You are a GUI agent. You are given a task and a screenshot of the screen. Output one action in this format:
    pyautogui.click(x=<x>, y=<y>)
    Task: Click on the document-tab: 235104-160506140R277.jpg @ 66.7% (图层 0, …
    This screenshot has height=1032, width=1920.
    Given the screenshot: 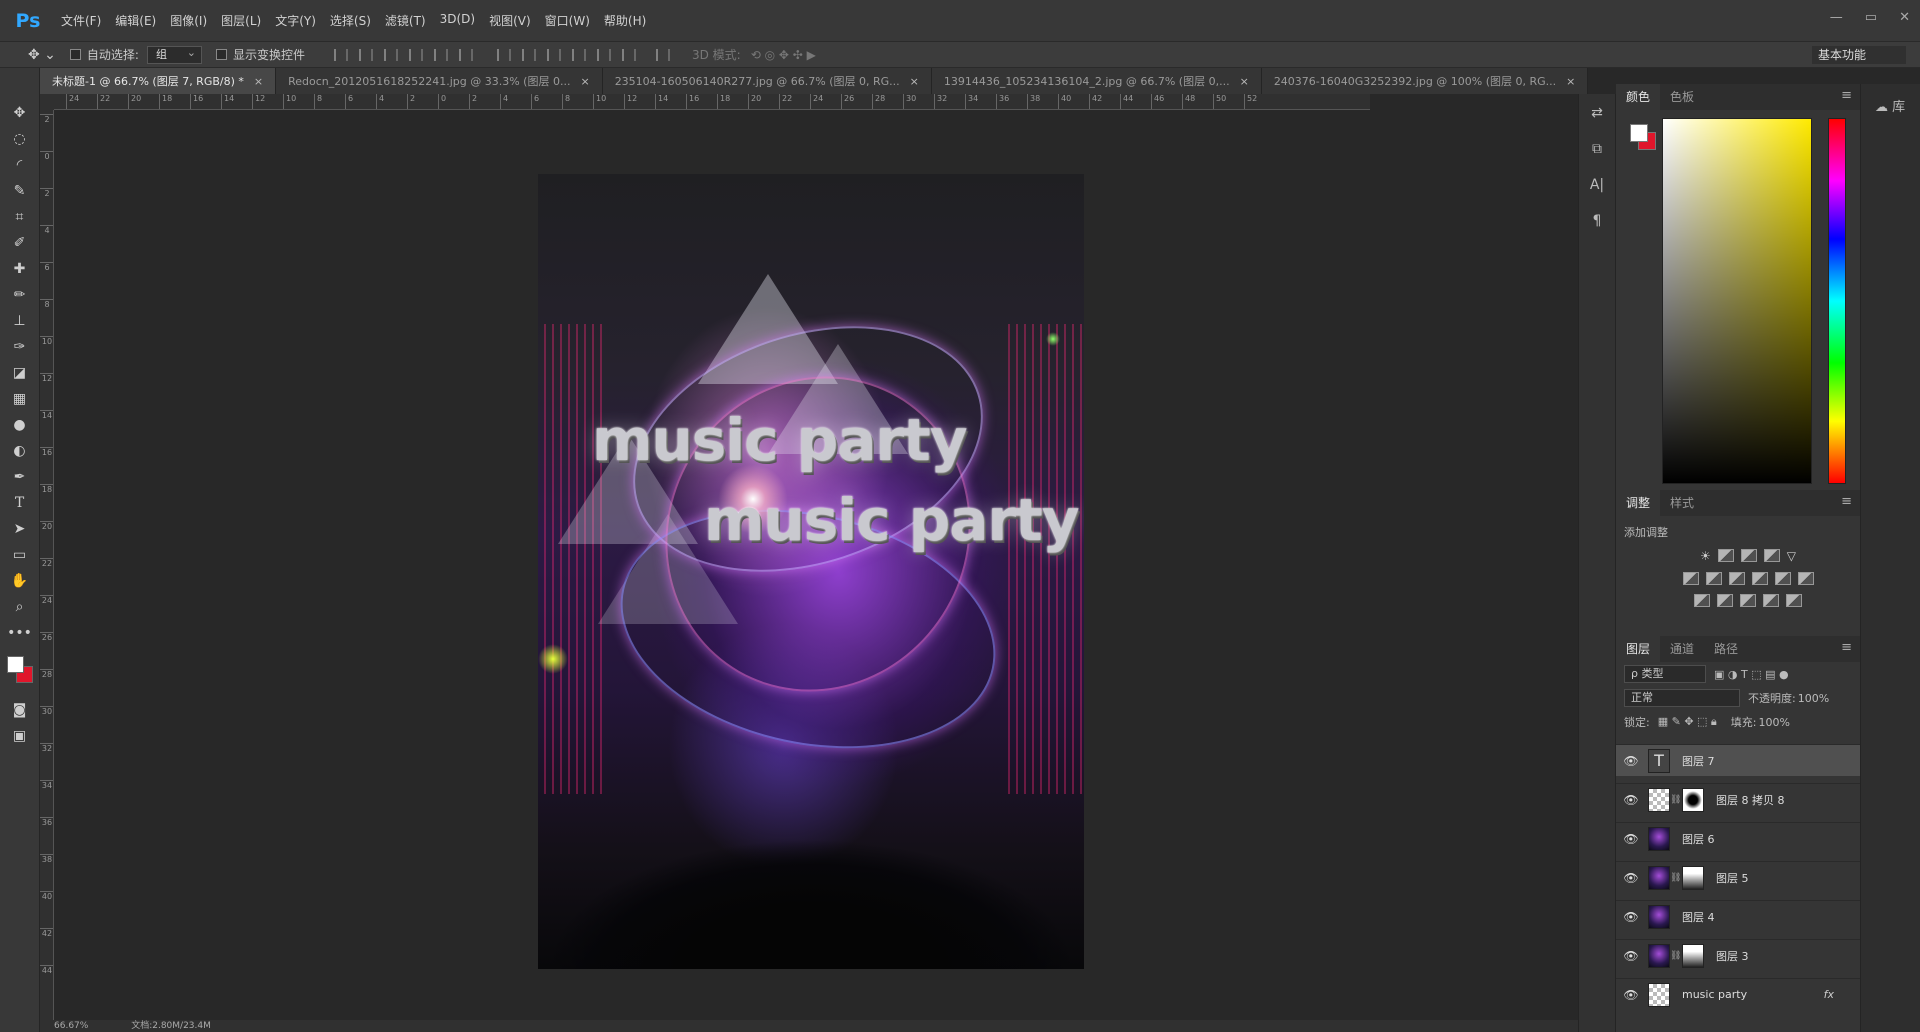 What is the action you would take?
    pyautogui.click(x=767, y=81)
    